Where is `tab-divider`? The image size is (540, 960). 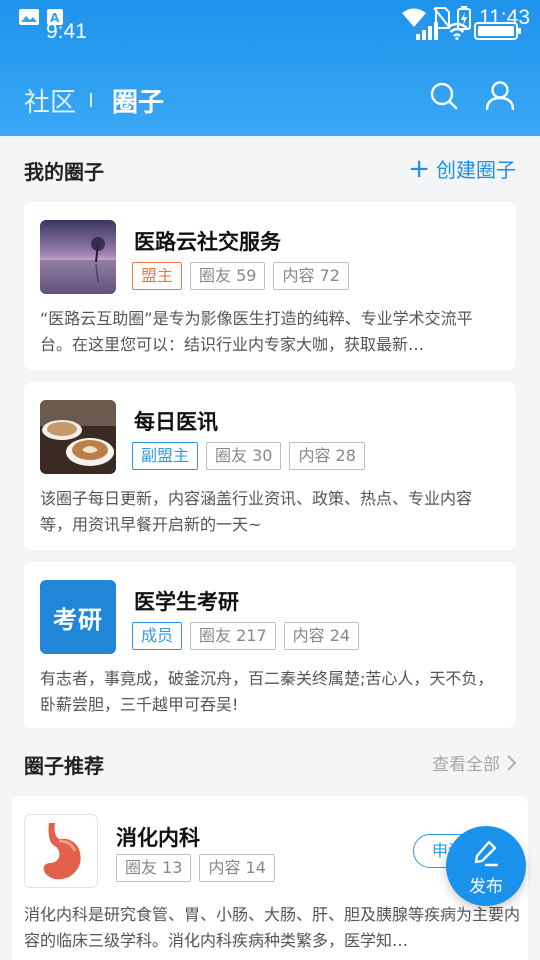
tab-divider is located at coordinates (91, 100).